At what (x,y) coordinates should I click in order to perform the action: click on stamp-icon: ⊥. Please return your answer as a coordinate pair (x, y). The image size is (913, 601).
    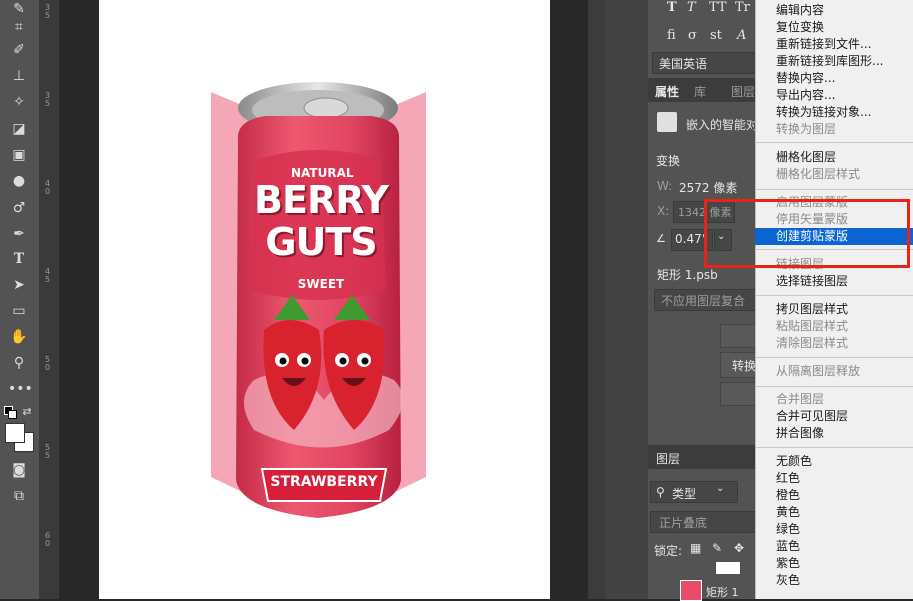
    Looking at the image, I should click on (19, 76).